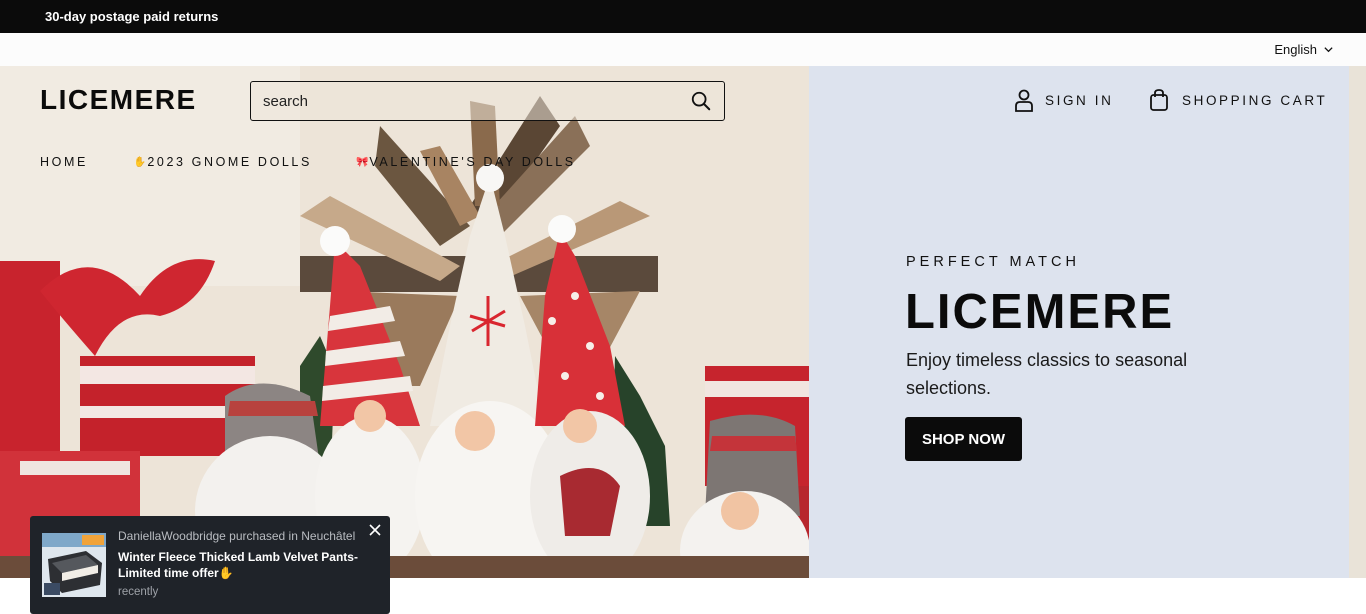  Describe the element at coordinates (229, 162) in the screenshot. I see `nav-item-label: 2023 GNOME DOLLS` at that location.